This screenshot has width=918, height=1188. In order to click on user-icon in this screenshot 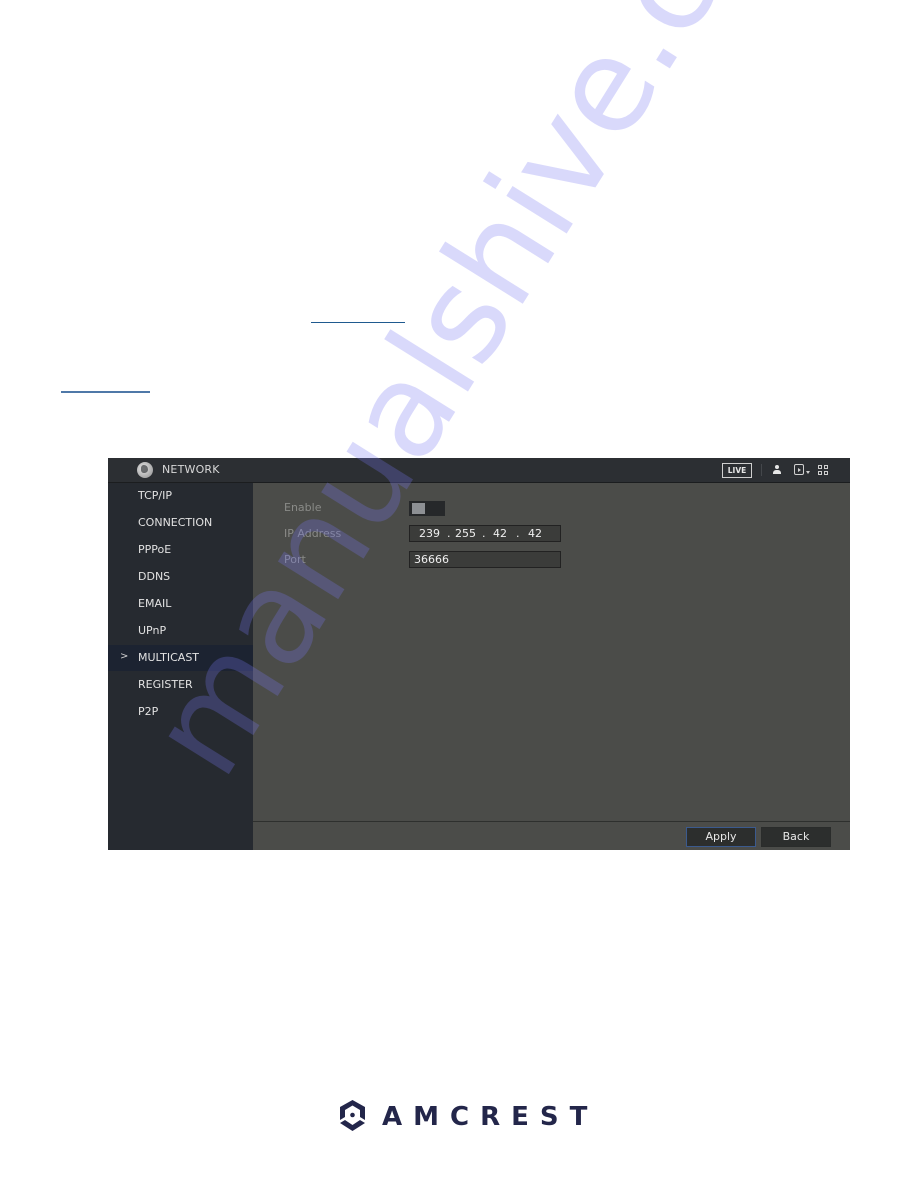, I will do `click(777, 470)`.